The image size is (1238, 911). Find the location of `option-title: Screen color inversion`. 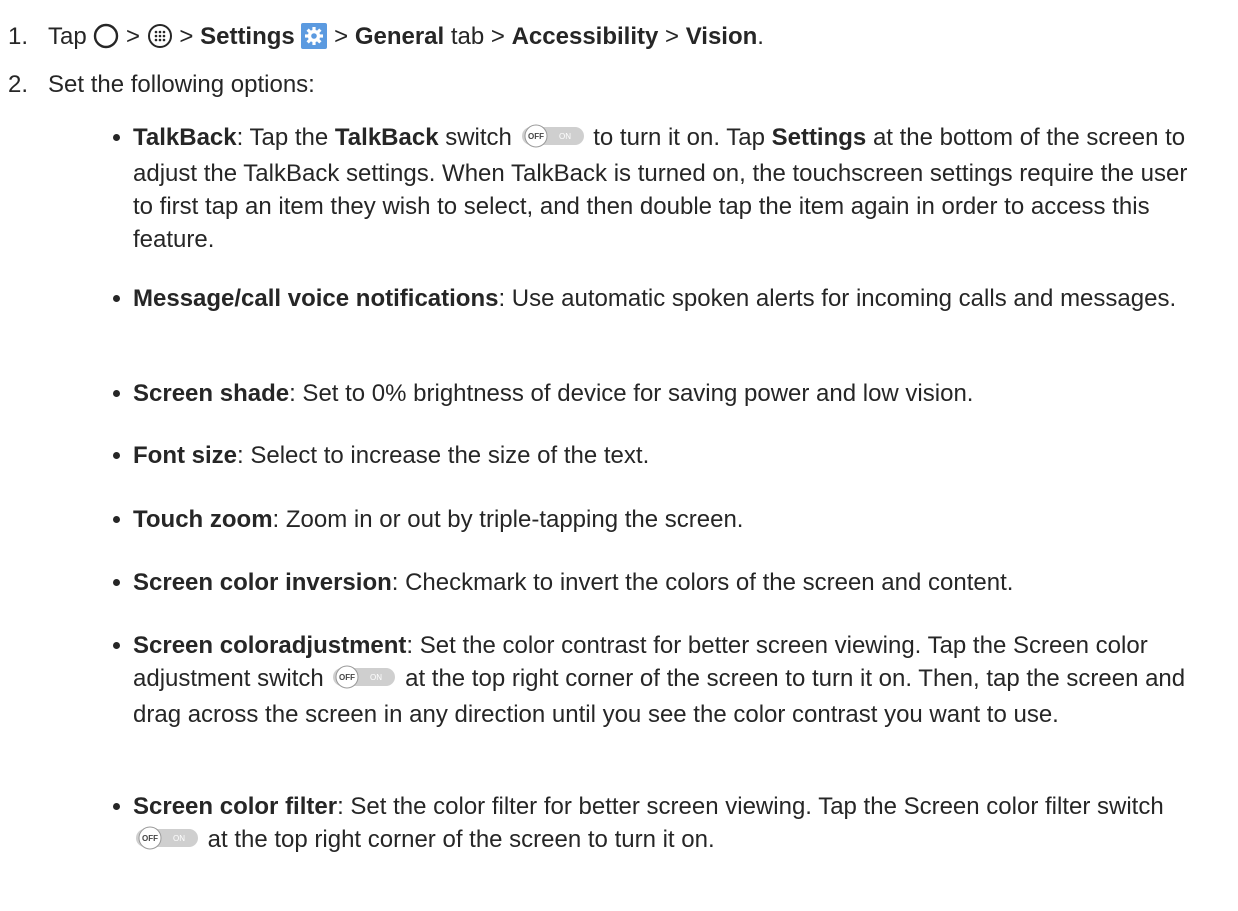

option-title: Screen color inversion is located at coordinates (262, 582).